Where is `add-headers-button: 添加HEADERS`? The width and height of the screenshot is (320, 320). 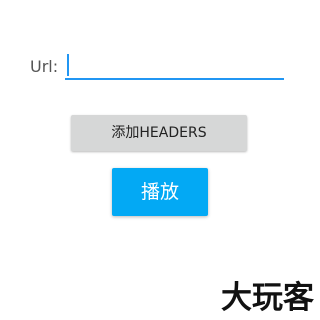
add-headers-button: 添加HEADERS is located at coordinates (159, 133).